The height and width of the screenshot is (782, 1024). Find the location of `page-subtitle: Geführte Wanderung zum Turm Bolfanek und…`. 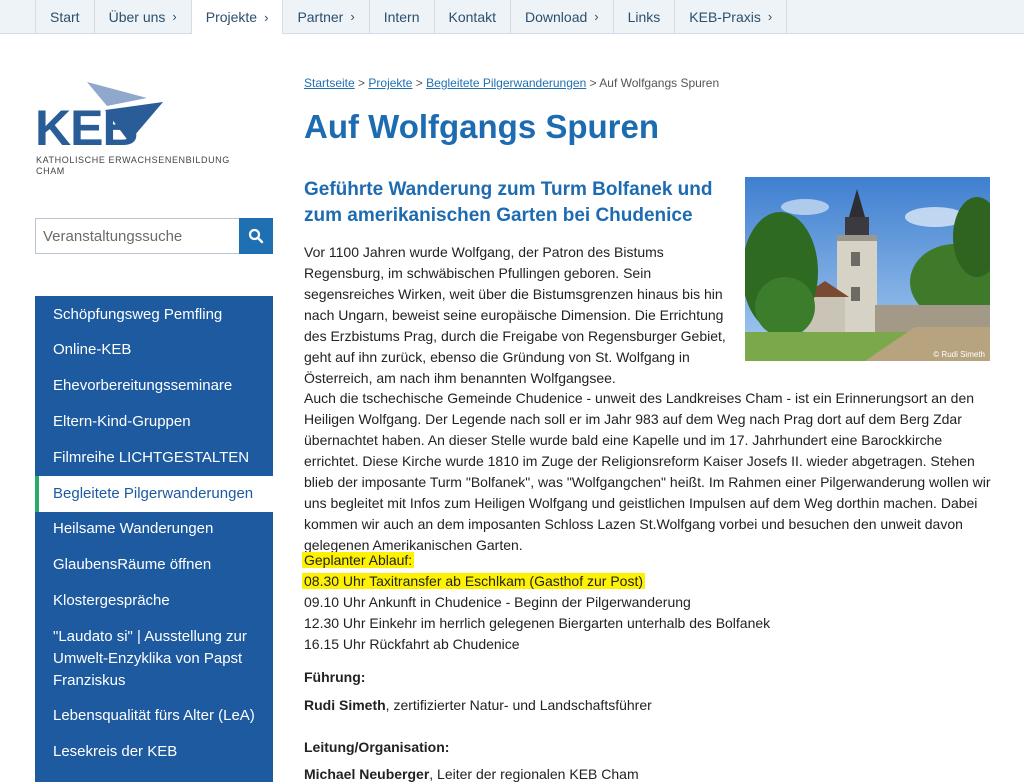

page-subtitle: Geführte Wanderung zum Turm Bolfanek und… is located at coordinates (508, 202).